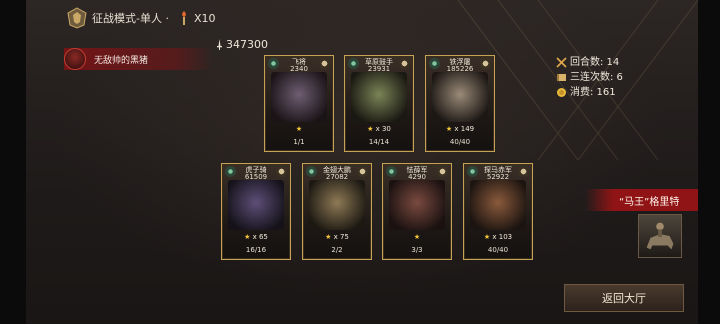  I want to click on unit-count: 16/16, so click(256, 250).